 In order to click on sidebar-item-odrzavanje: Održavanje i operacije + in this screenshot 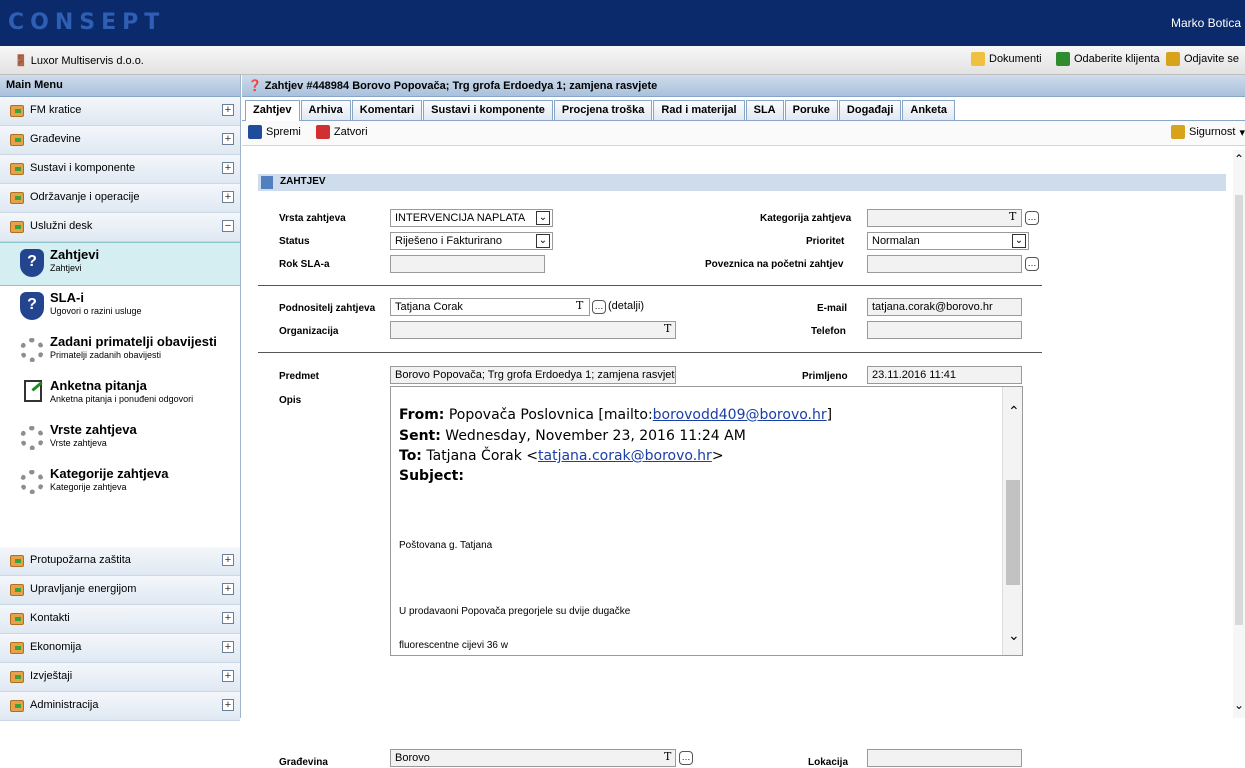, I will do `click(120, 198)`.